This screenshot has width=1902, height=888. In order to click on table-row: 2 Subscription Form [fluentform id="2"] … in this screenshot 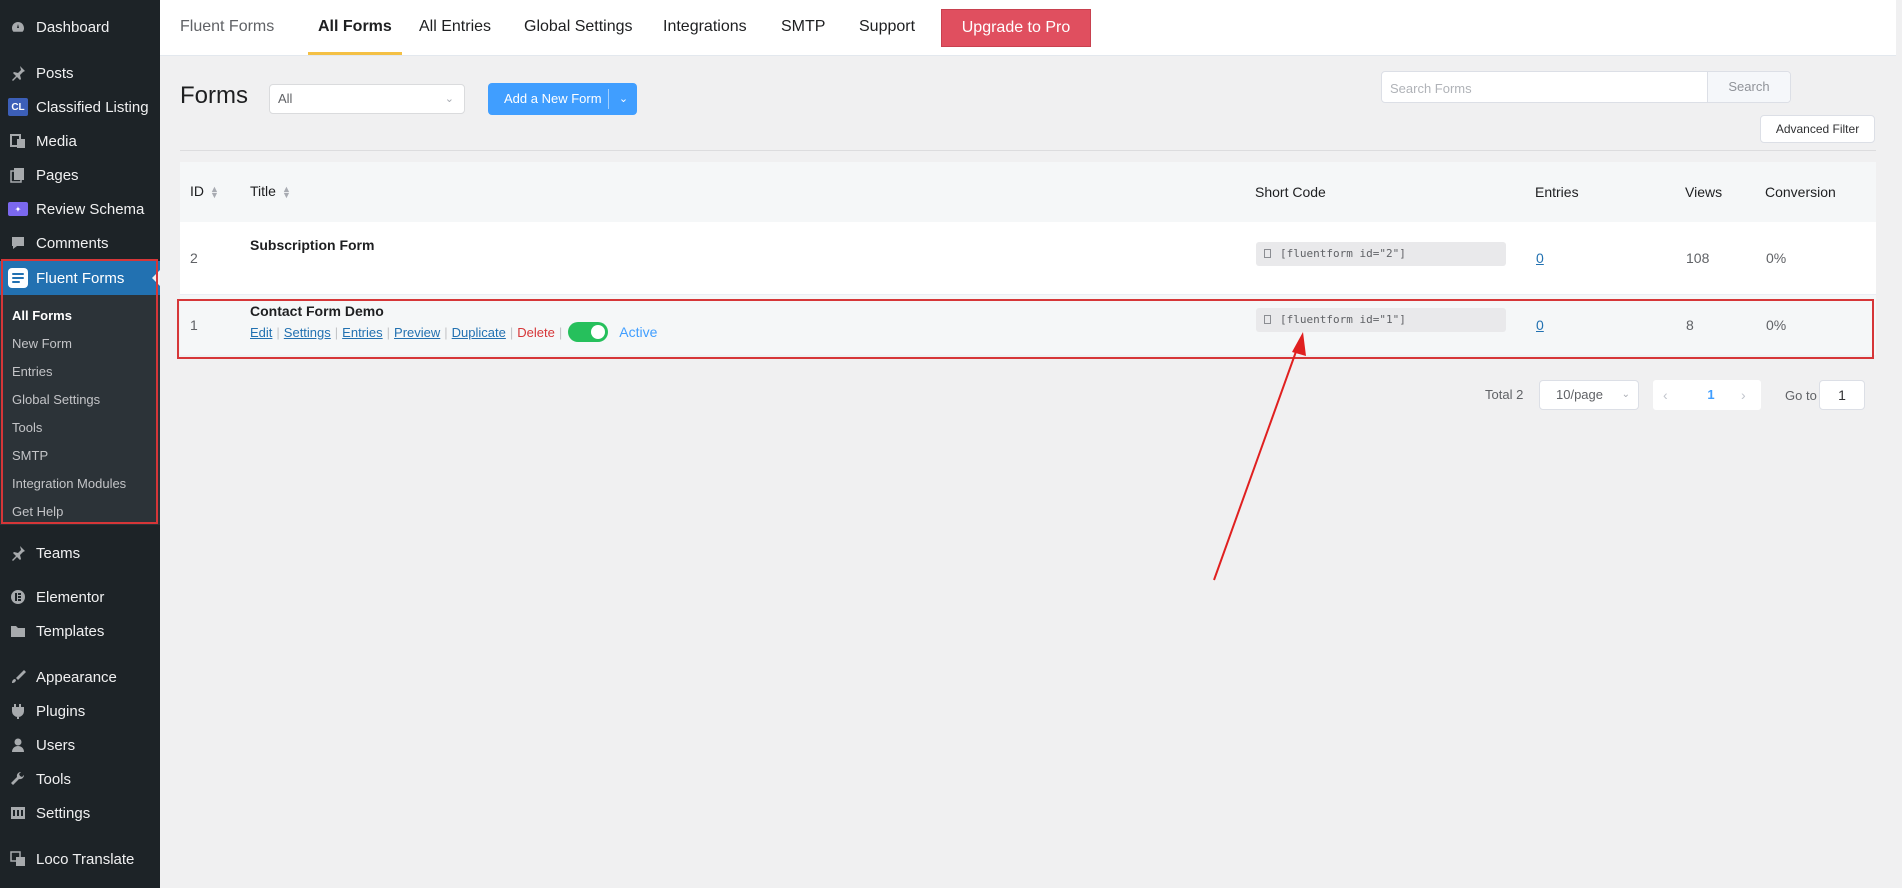, I will do `click(1028, 258)`.